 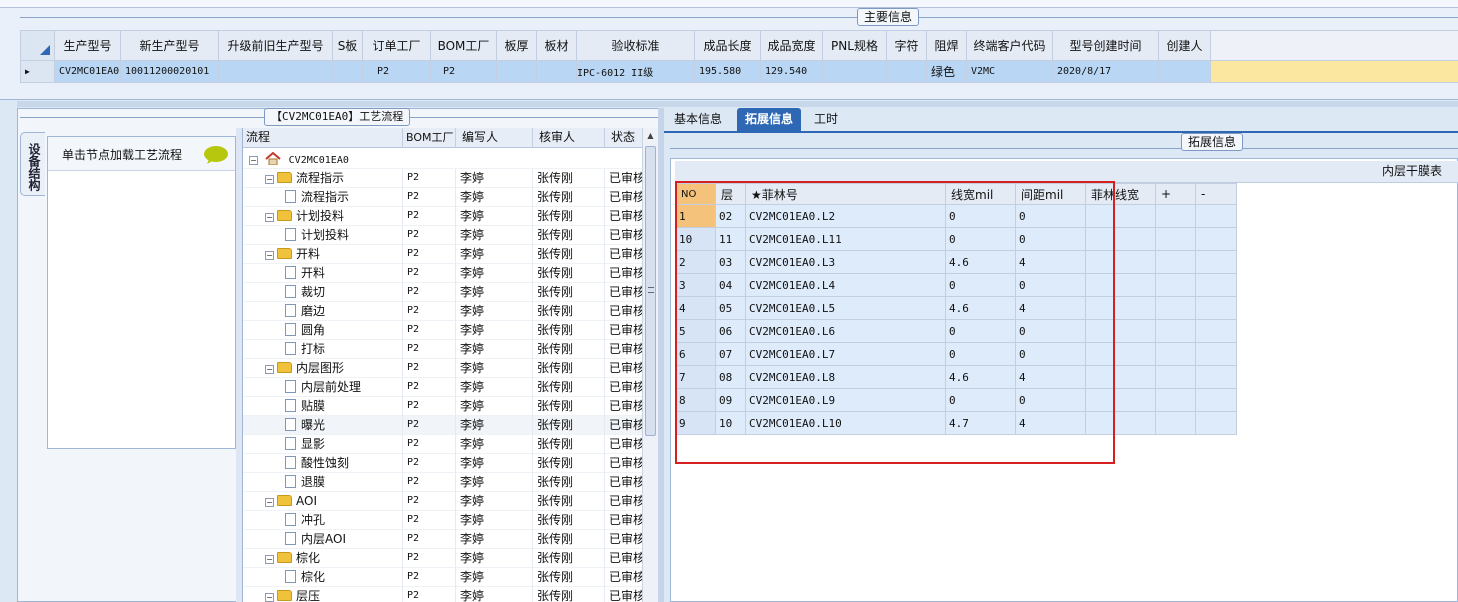 What do you see at coordinates (442, 463) in the screenshot?
I see `tree-step-row: 酸性蚀刻 P2 李婷 张传刚 已审核` at bounding box center [442, 463].